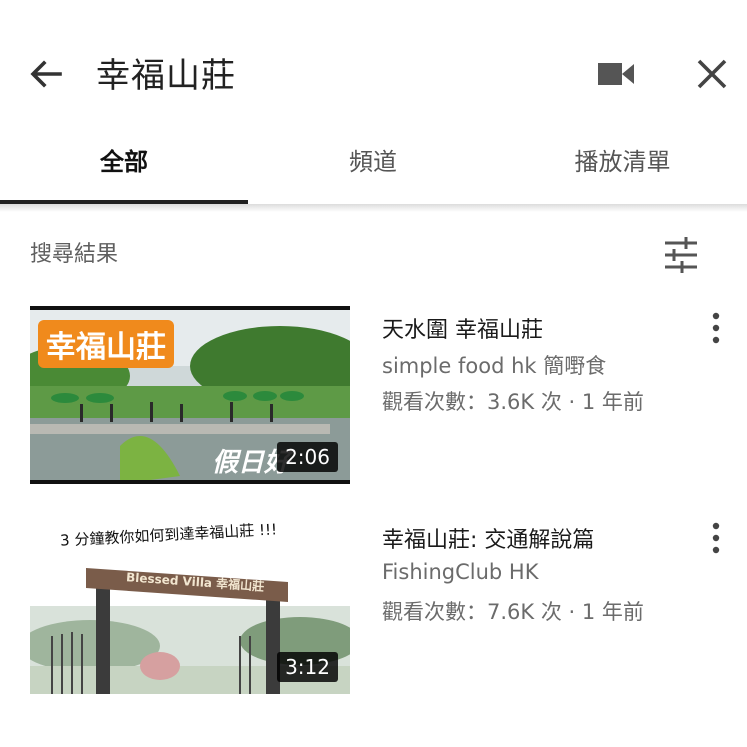  Describe the element at coordinates (616, 74) in the screenshot. I see `video-camera-icon` at that location.